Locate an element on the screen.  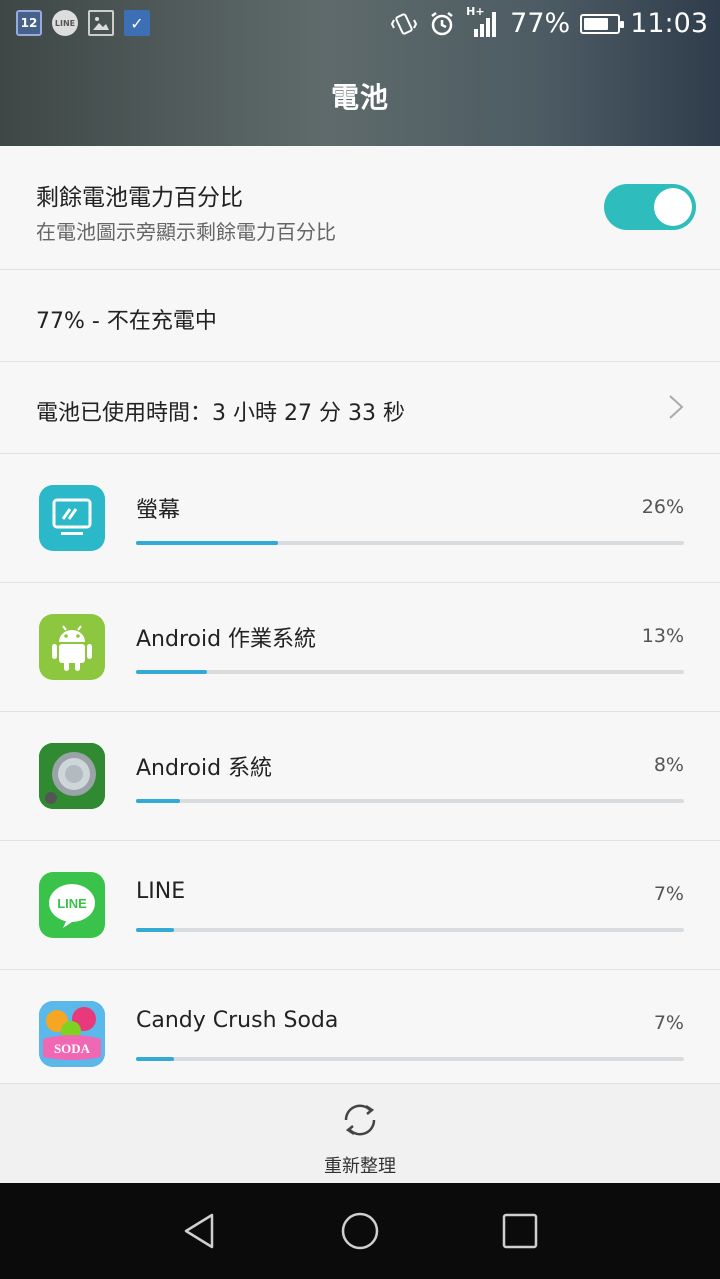
navigation-bar is located at coordinates (360, 1231).